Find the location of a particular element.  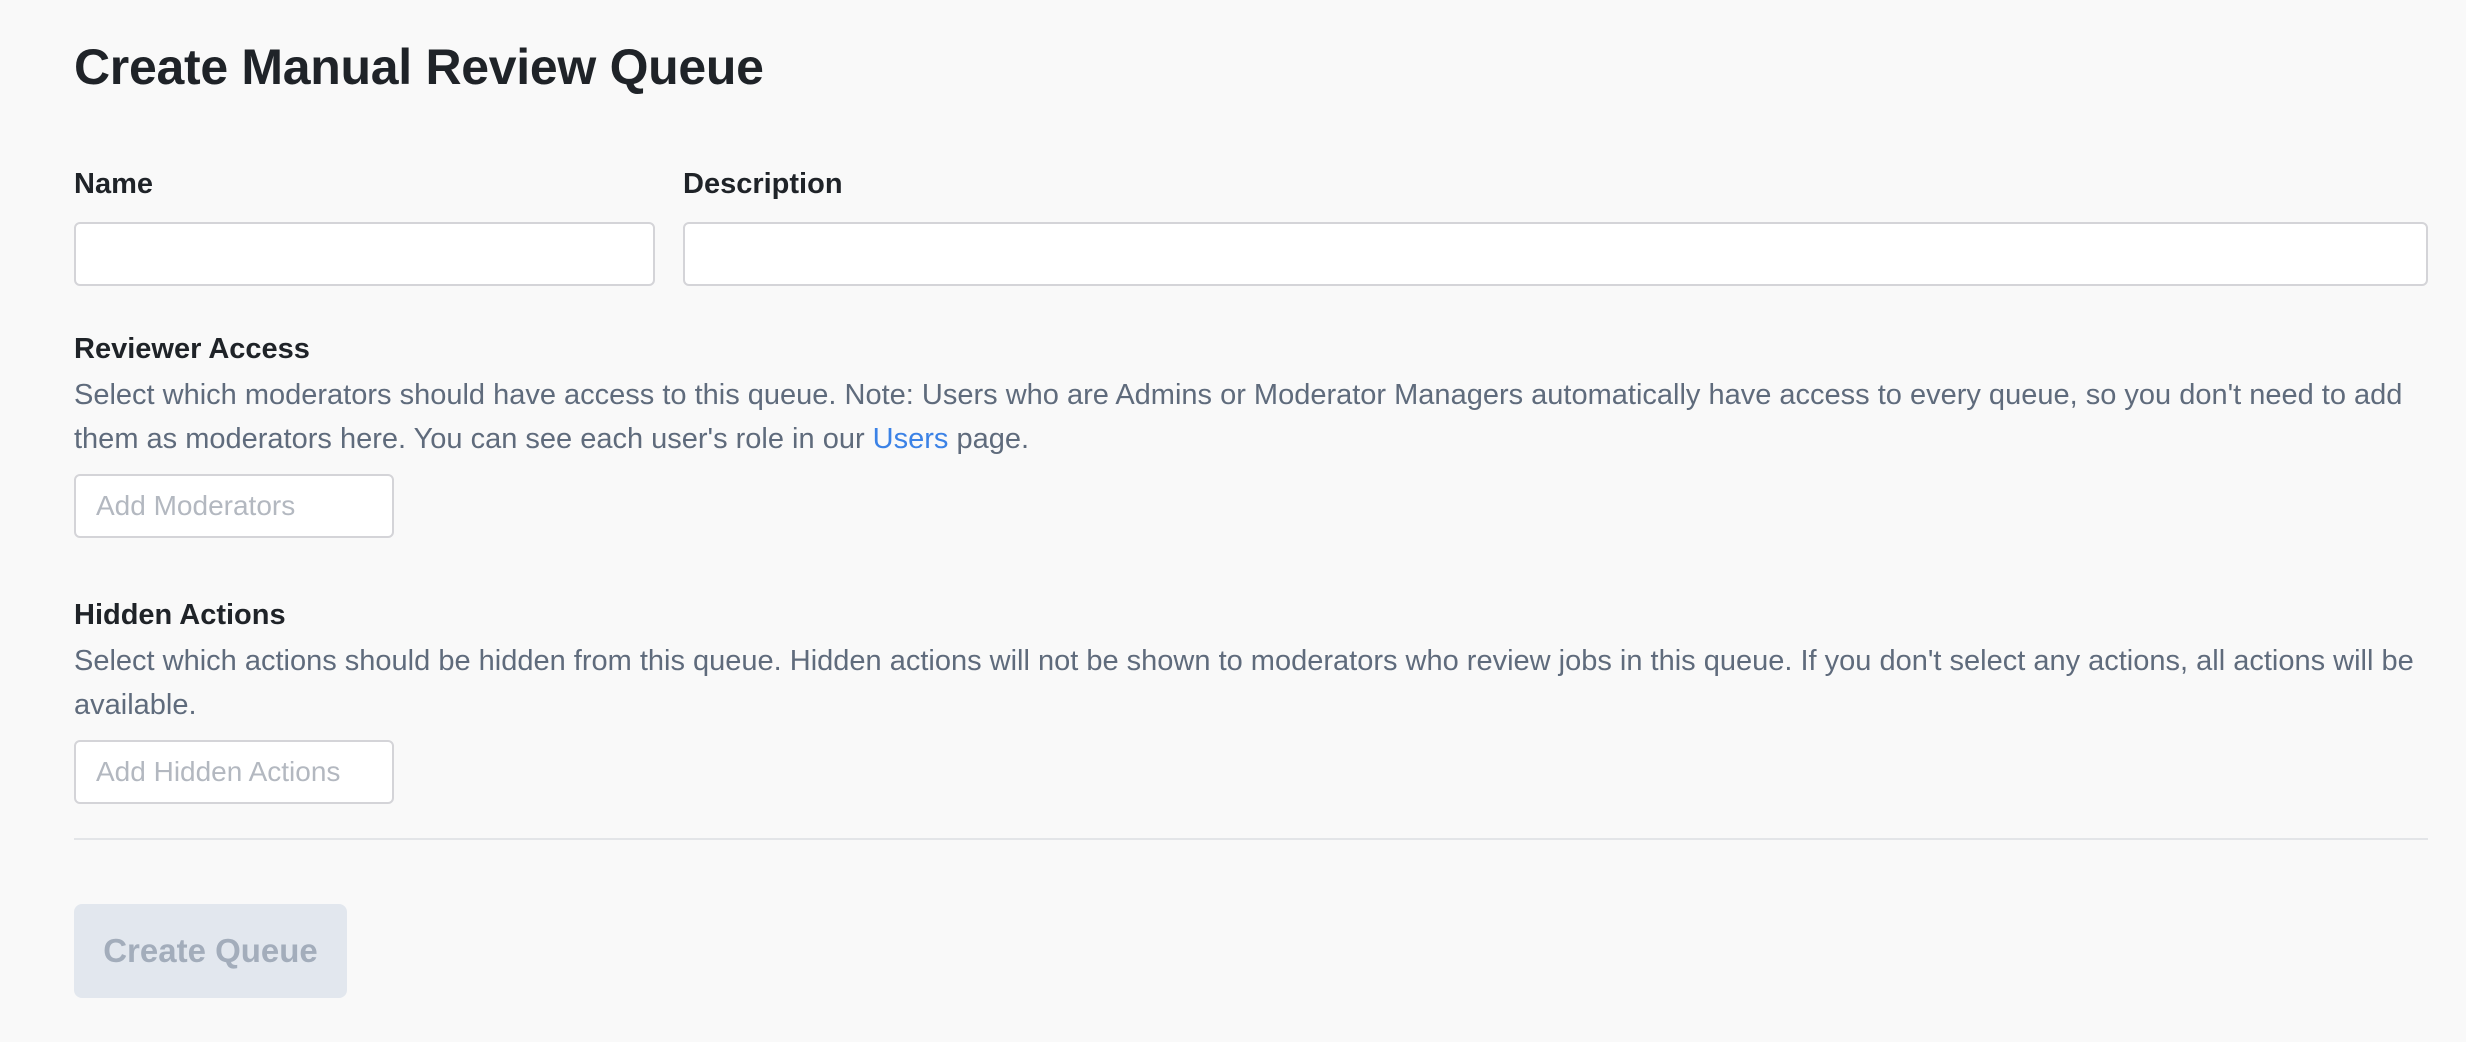

name-input is located at coordinates (364, 254).